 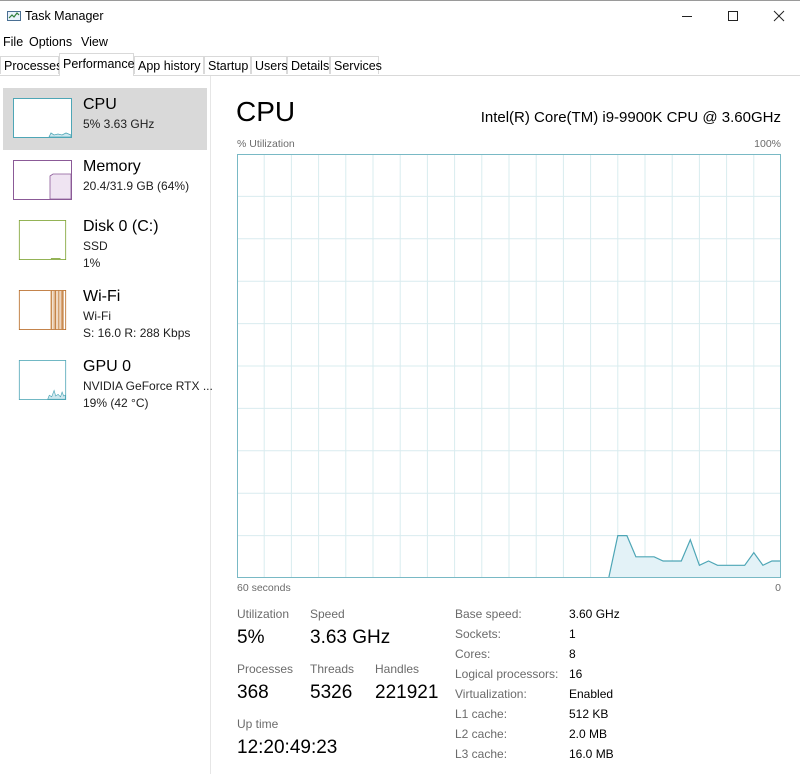 I want to click on sidebar-item-detail: Wi-Fi, so click(x=97, y=316).